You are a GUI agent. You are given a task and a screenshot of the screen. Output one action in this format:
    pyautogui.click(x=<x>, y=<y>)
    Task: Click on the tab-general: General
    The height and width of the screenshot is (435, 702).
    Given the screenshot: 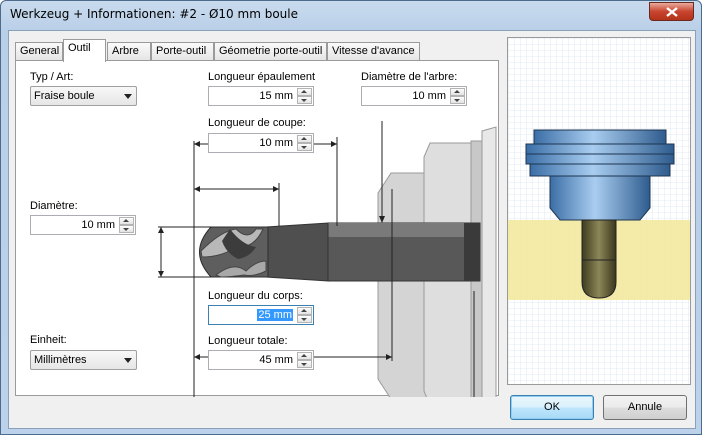 What is the action you would take?
    pyautogui.click(x=39, y=51)
    